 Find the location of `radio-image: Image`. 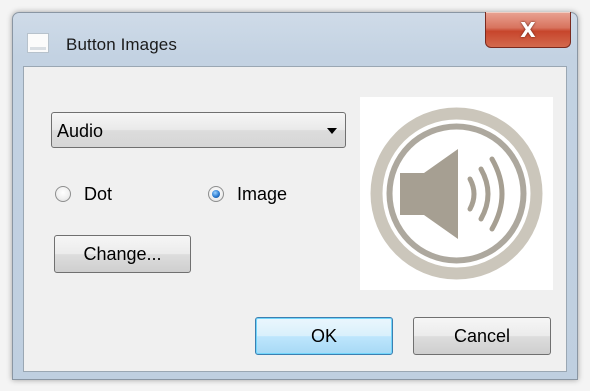

radio-image: Image is located at coordinates (247, 194).